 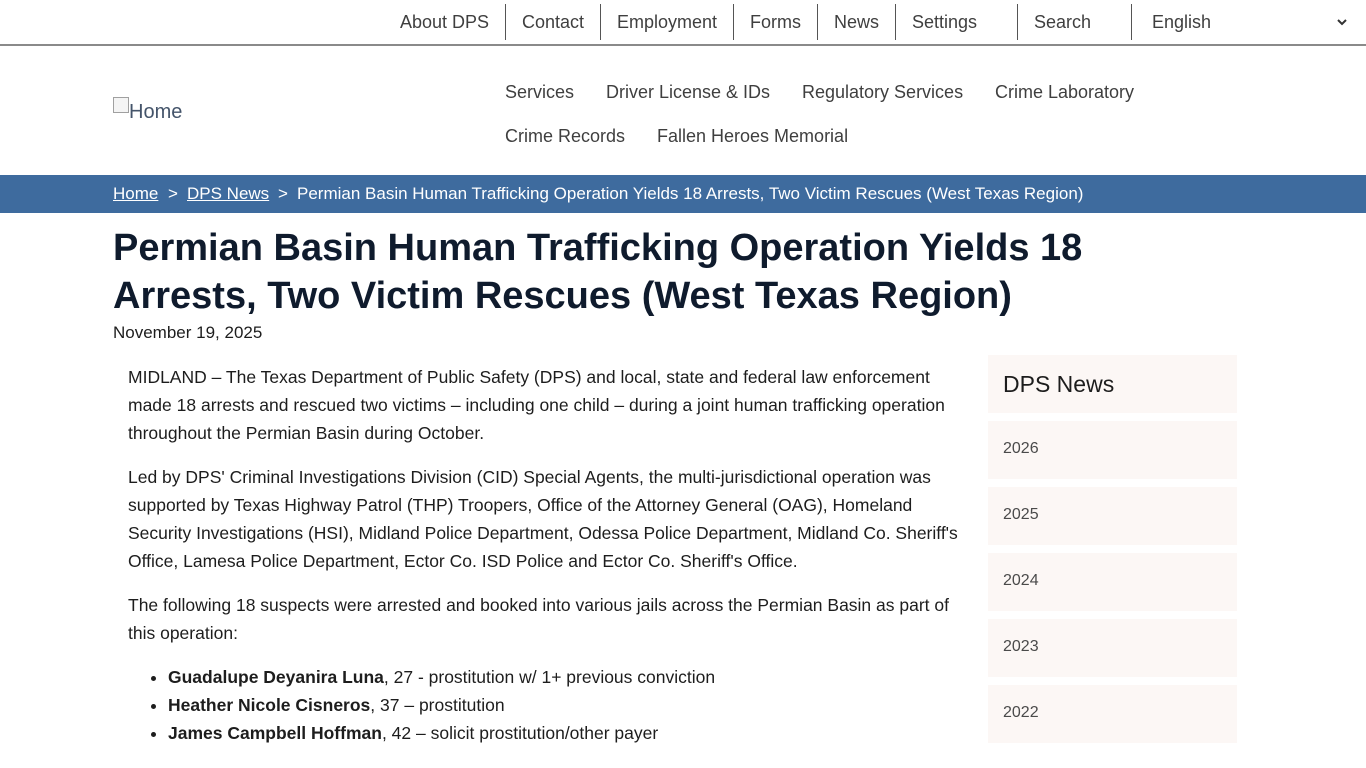 I want to click on sidebar-year-2024: 2024, so click(x=1112, y=582).